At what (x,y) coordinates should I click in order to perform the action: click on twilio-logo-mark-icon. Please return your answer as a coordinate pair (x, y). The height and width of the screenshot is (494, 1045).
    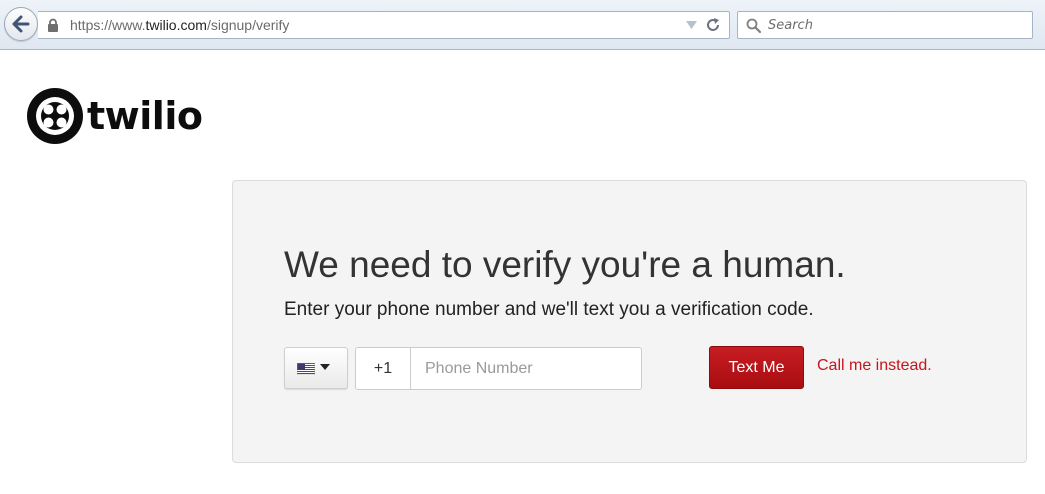
    Looking at the image, I should click on (55, 116).